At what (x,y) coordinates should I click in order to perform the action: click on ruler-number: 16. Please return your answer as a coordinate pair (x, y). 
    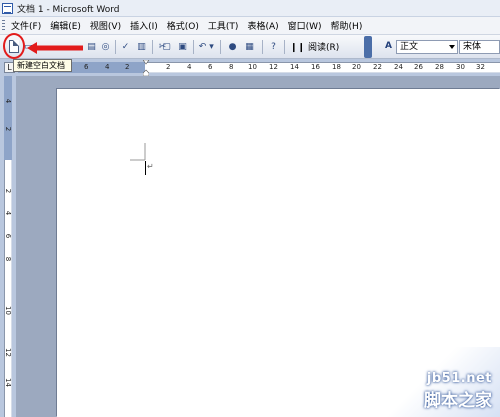
    Looking at the image, I should click on (315, 67).